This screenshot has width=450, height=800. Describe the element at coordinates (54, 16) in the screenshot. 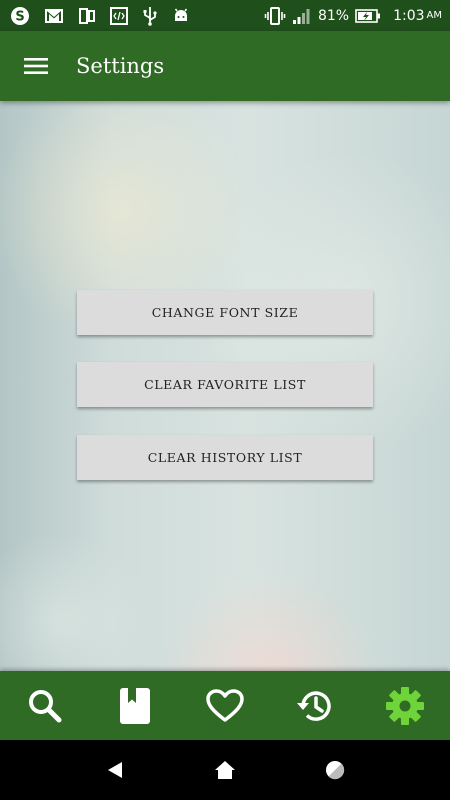

I see `gmail-icon` at that location.